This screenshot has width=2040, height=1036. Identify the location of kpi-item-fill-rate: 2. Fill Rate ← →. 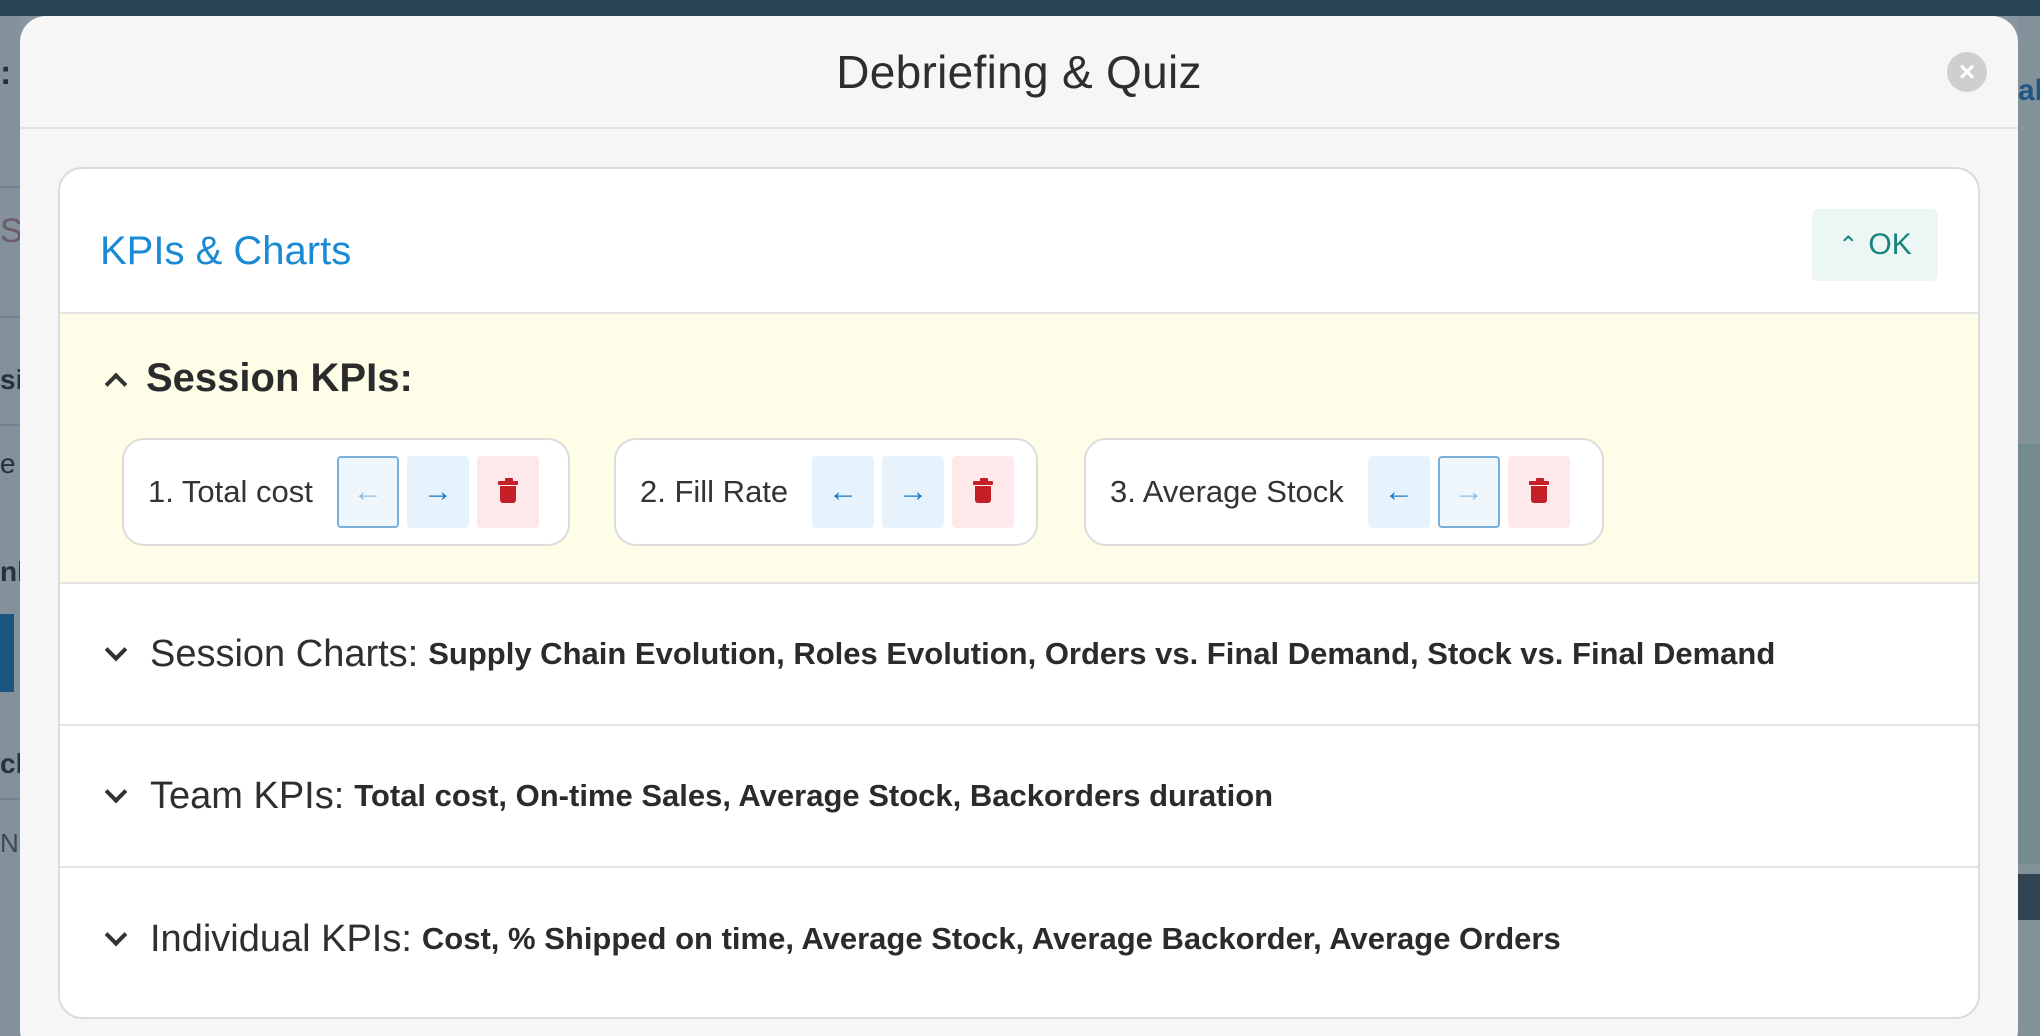
(826, 492).